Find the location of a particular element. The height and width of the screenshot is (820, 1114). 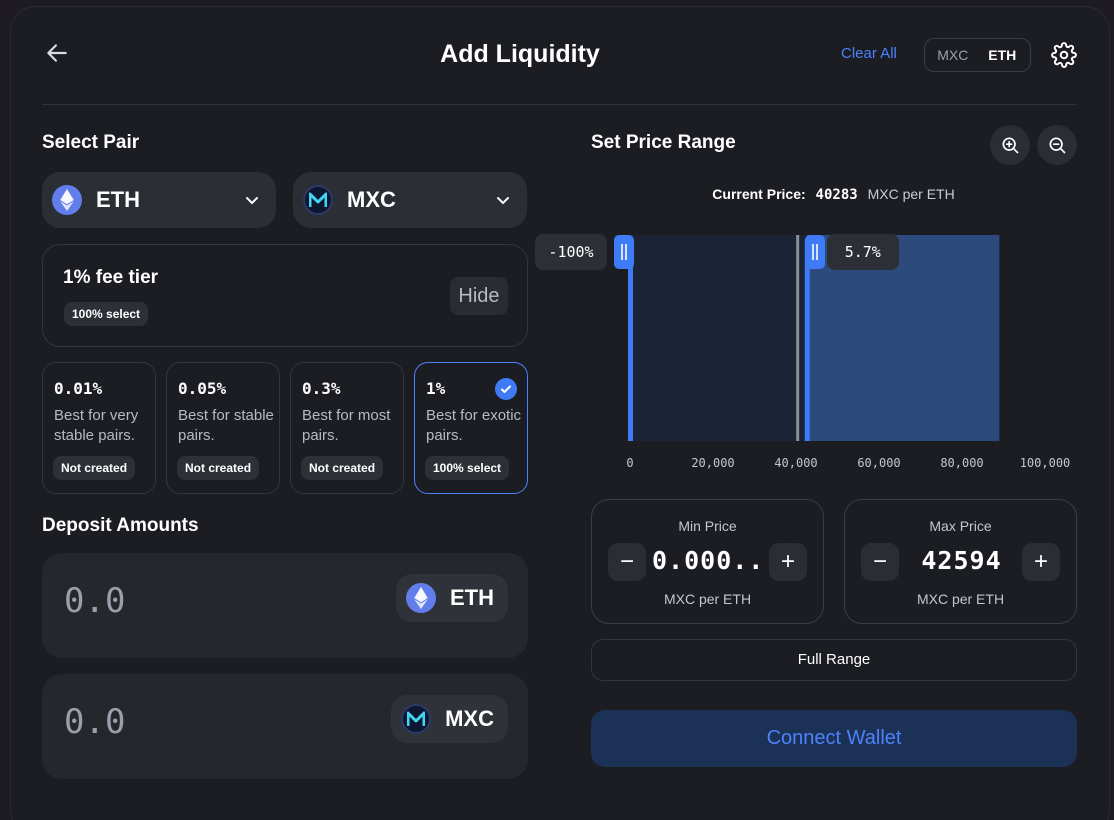

current-price-line is located at coordinates (798, 338).